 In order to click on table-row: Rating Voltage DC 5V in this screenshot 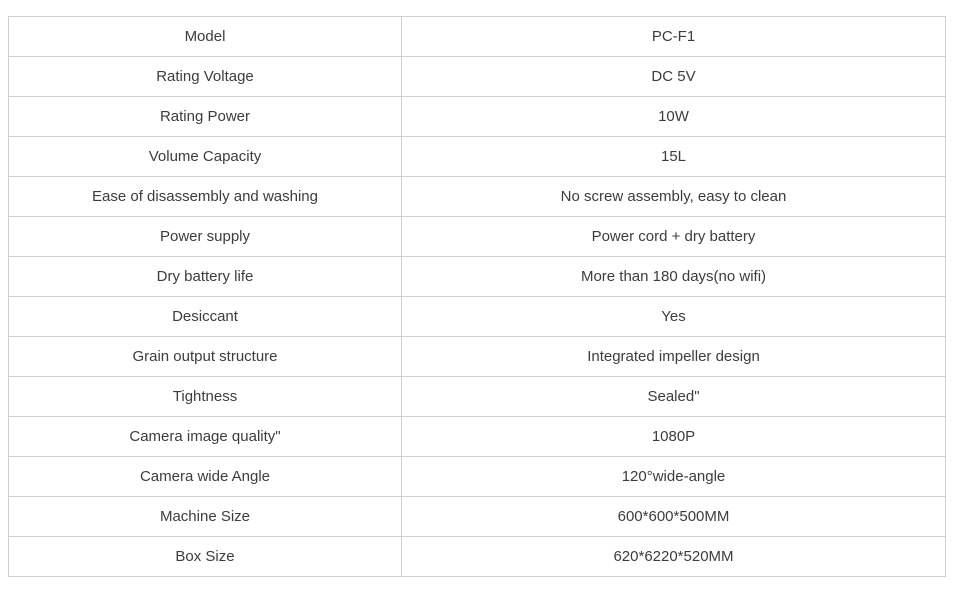, I will do `click(477, 76)`.